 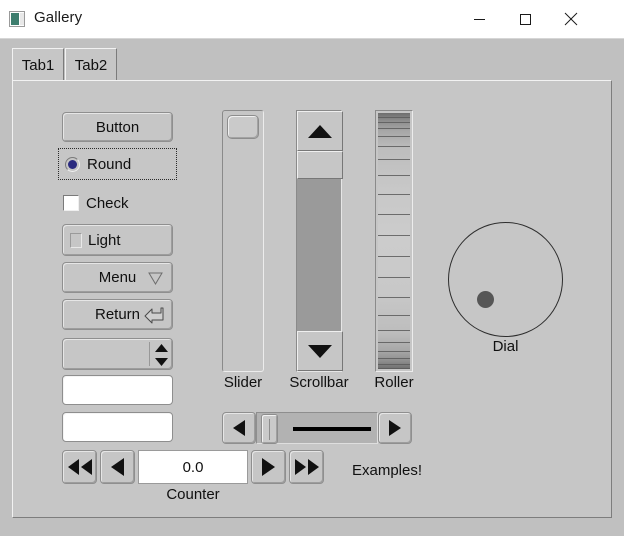 I want to click on window-title: Gallery, so click(x=58, y=17).